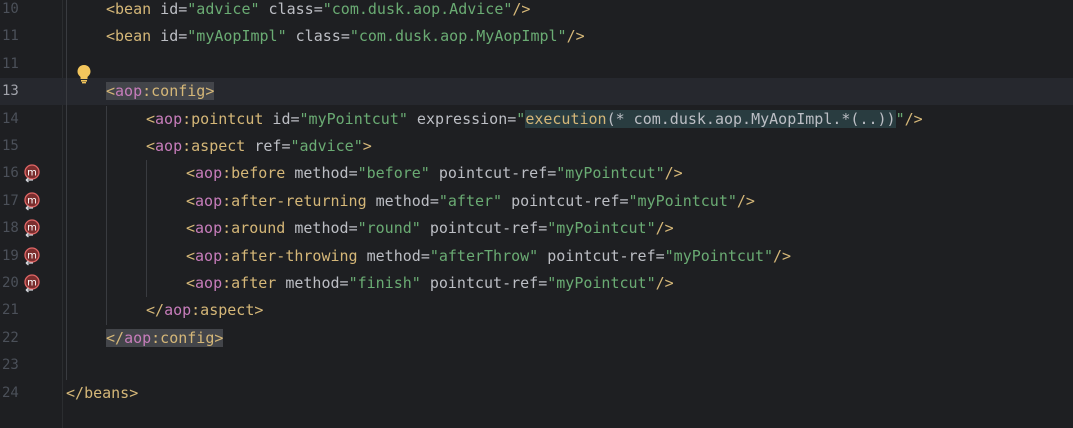 Image resolution: width=1073 pixels, height=428 pixels. Describe the element at coordinates (286, 9) in the screenshot. I see `code-token: class` at that location.